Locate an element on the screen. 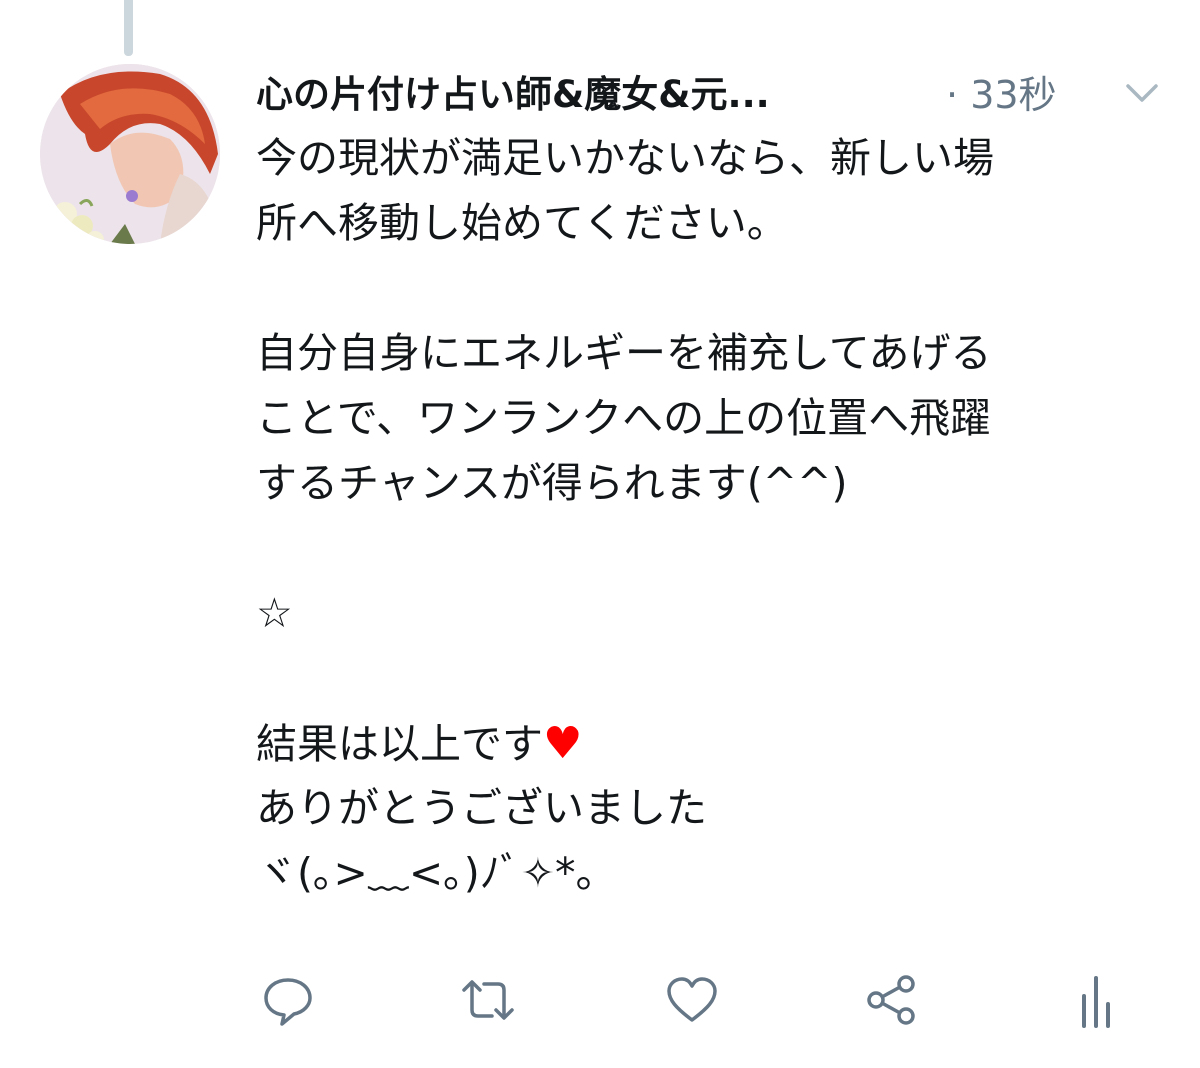 The width and height of the screenshot is (1200, 1068). tweet-text-line: ☆ is located at coordinates (274, 613).